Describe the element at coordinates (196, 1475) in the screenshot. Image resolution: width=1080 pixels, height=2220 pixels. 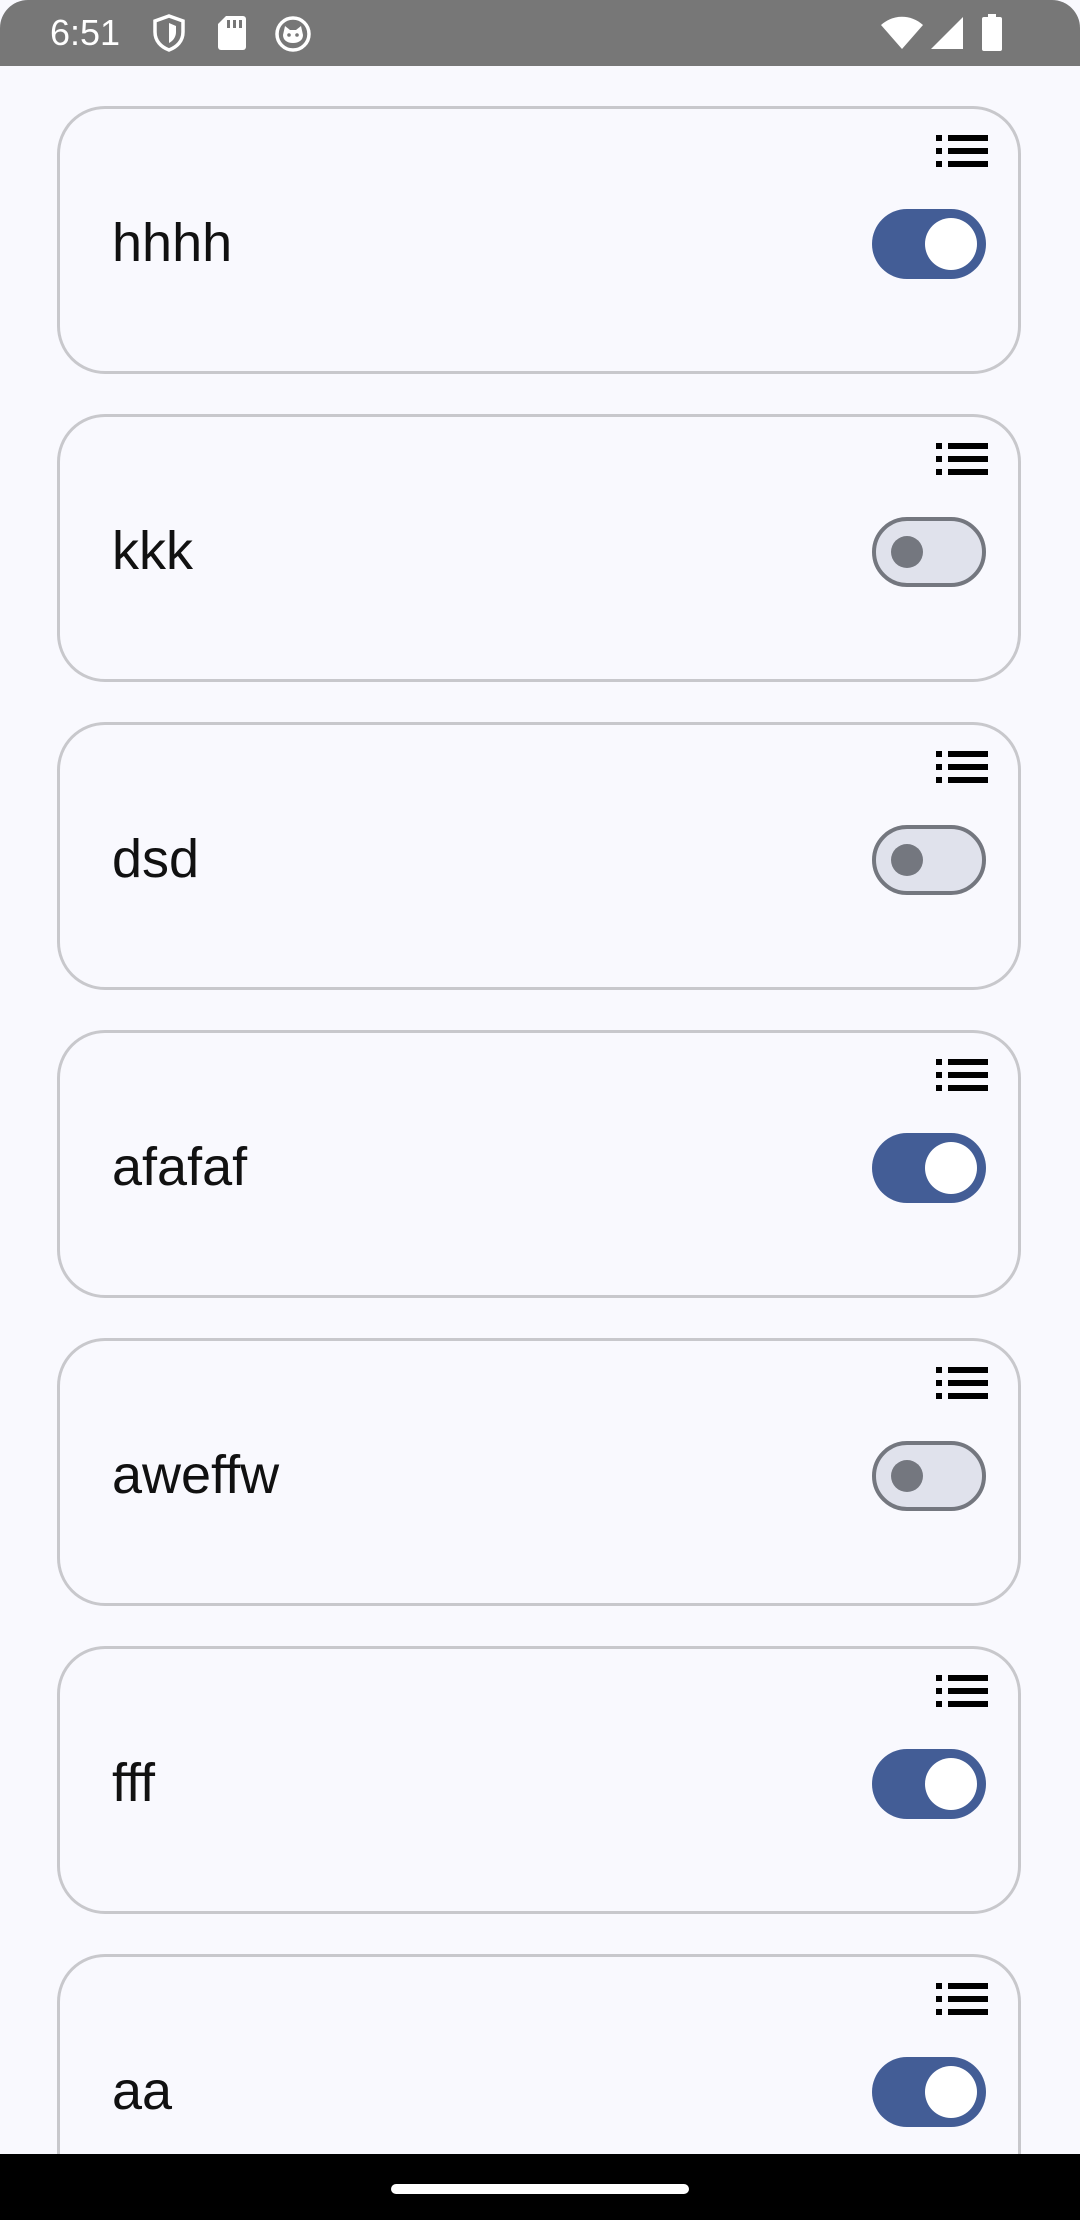
I see `item-label: aweffw` at that location.